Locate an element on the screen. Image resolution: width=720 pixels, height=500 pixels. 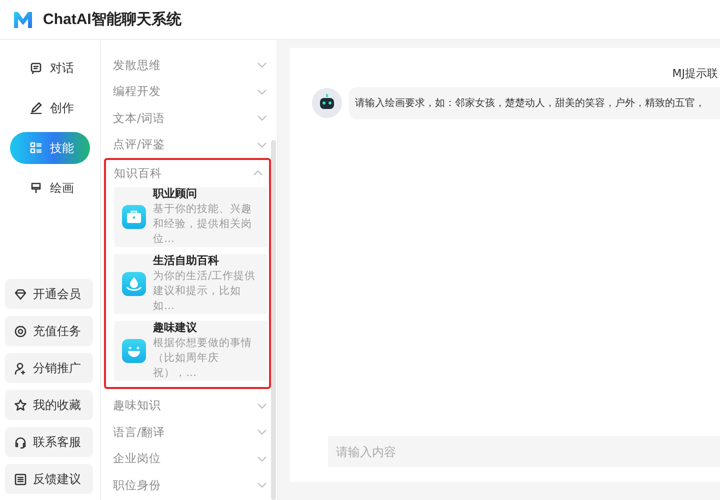
star-icon is located at coordinates (20, 405).